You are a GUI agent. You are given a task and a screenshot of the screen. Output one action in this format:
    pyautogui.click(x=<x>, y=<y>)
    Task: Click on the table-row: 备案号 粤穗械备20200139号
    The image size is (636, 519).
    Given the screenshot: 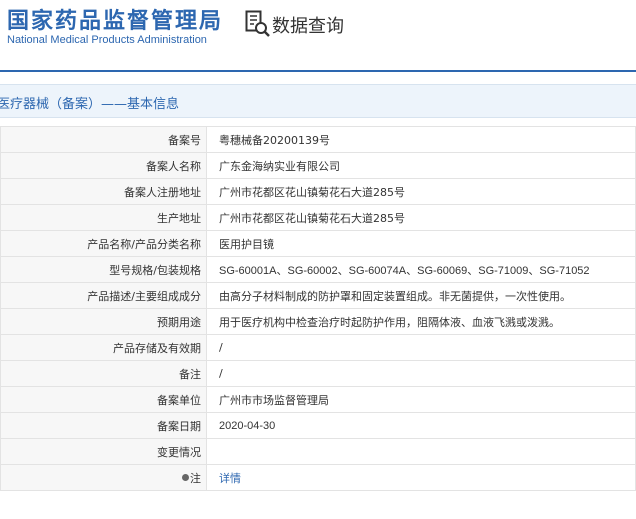 What is the action you would take?
    pyautogui.click(x=318, y=139)
    